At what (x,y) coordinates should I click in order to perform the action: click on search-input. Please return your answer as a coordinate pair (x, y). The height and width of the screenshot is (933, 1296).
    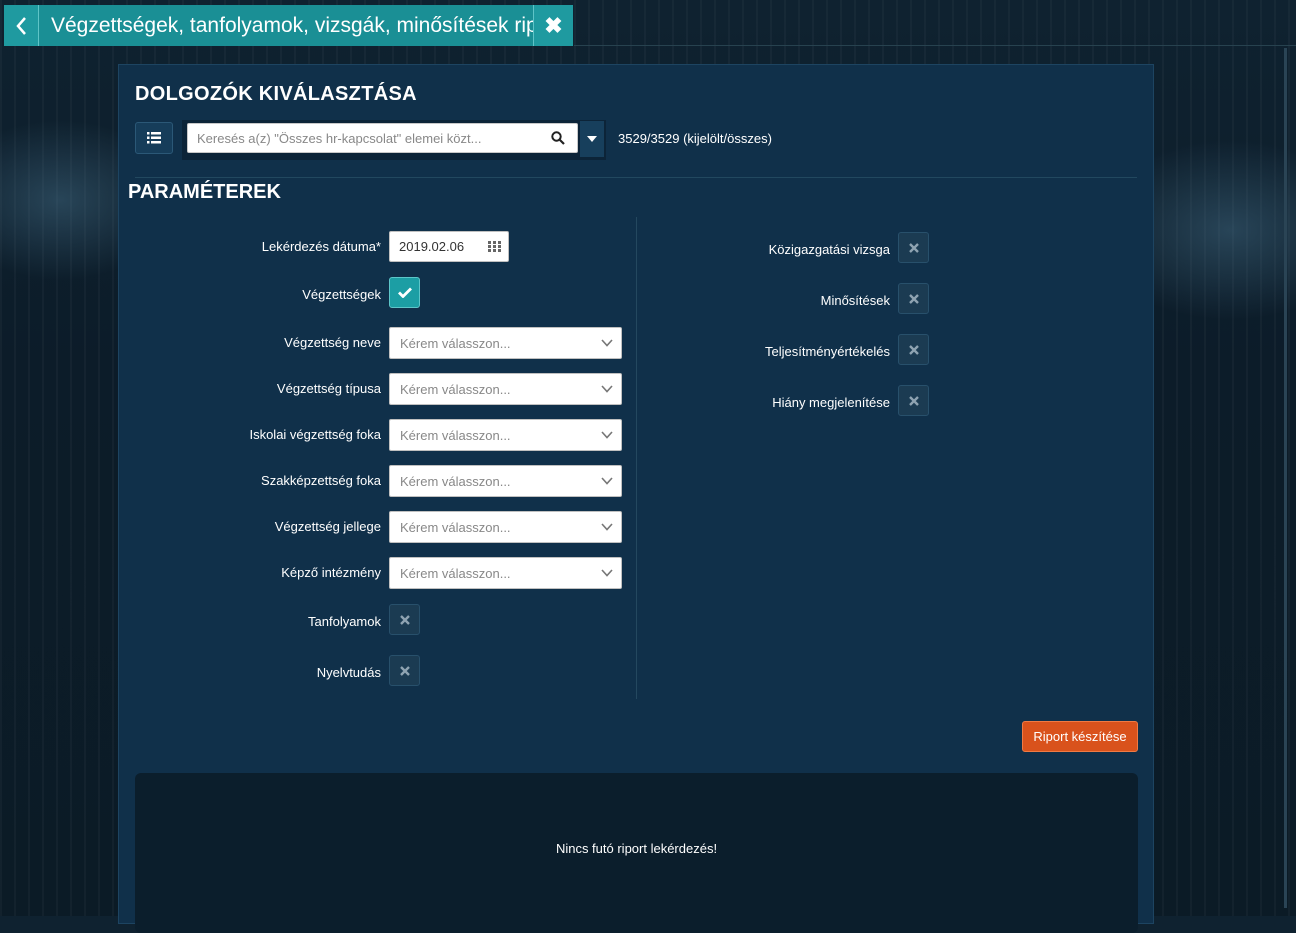
    Looking at the image, I should click on (382, 138).